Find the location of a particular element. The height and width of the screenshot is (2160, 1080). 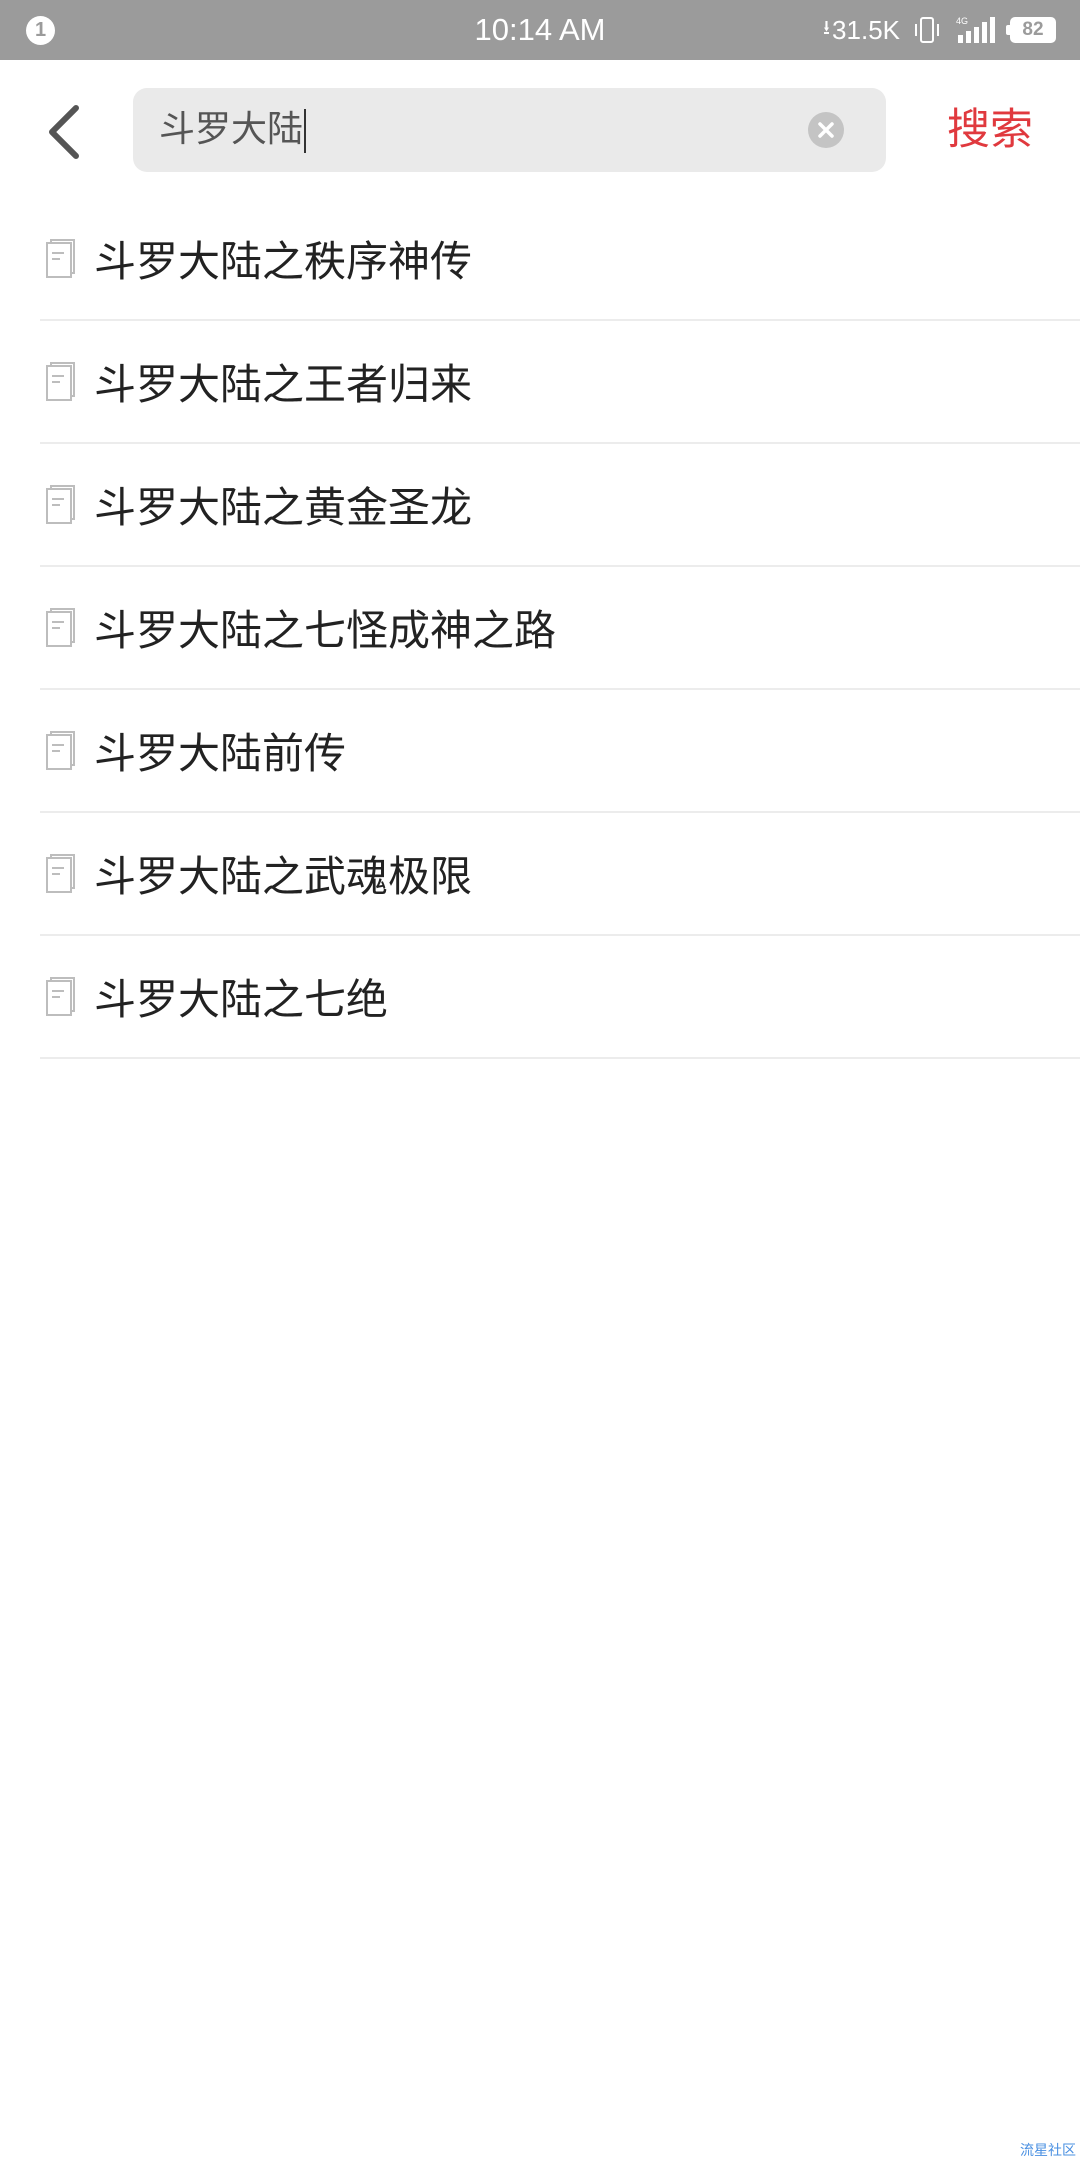

suggestion-item: 斗罗大陆前传 is located at coordinates (560, 751).